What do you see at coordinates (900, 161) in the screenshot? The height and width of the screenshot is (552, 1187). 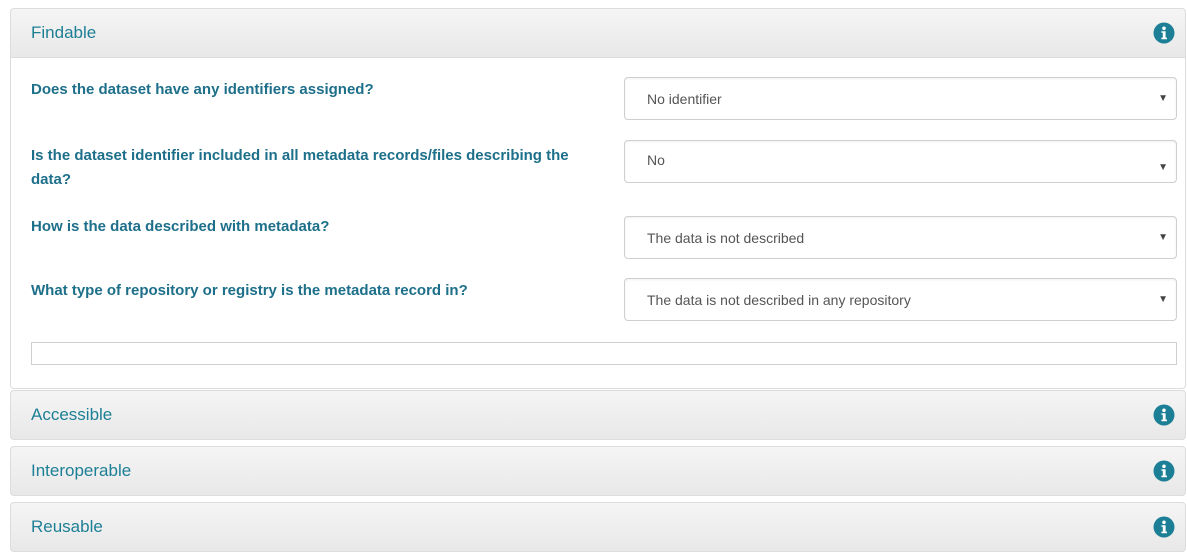 I see `identifier-in-metadata-select: No ▼` at bounding box center [900, 161].